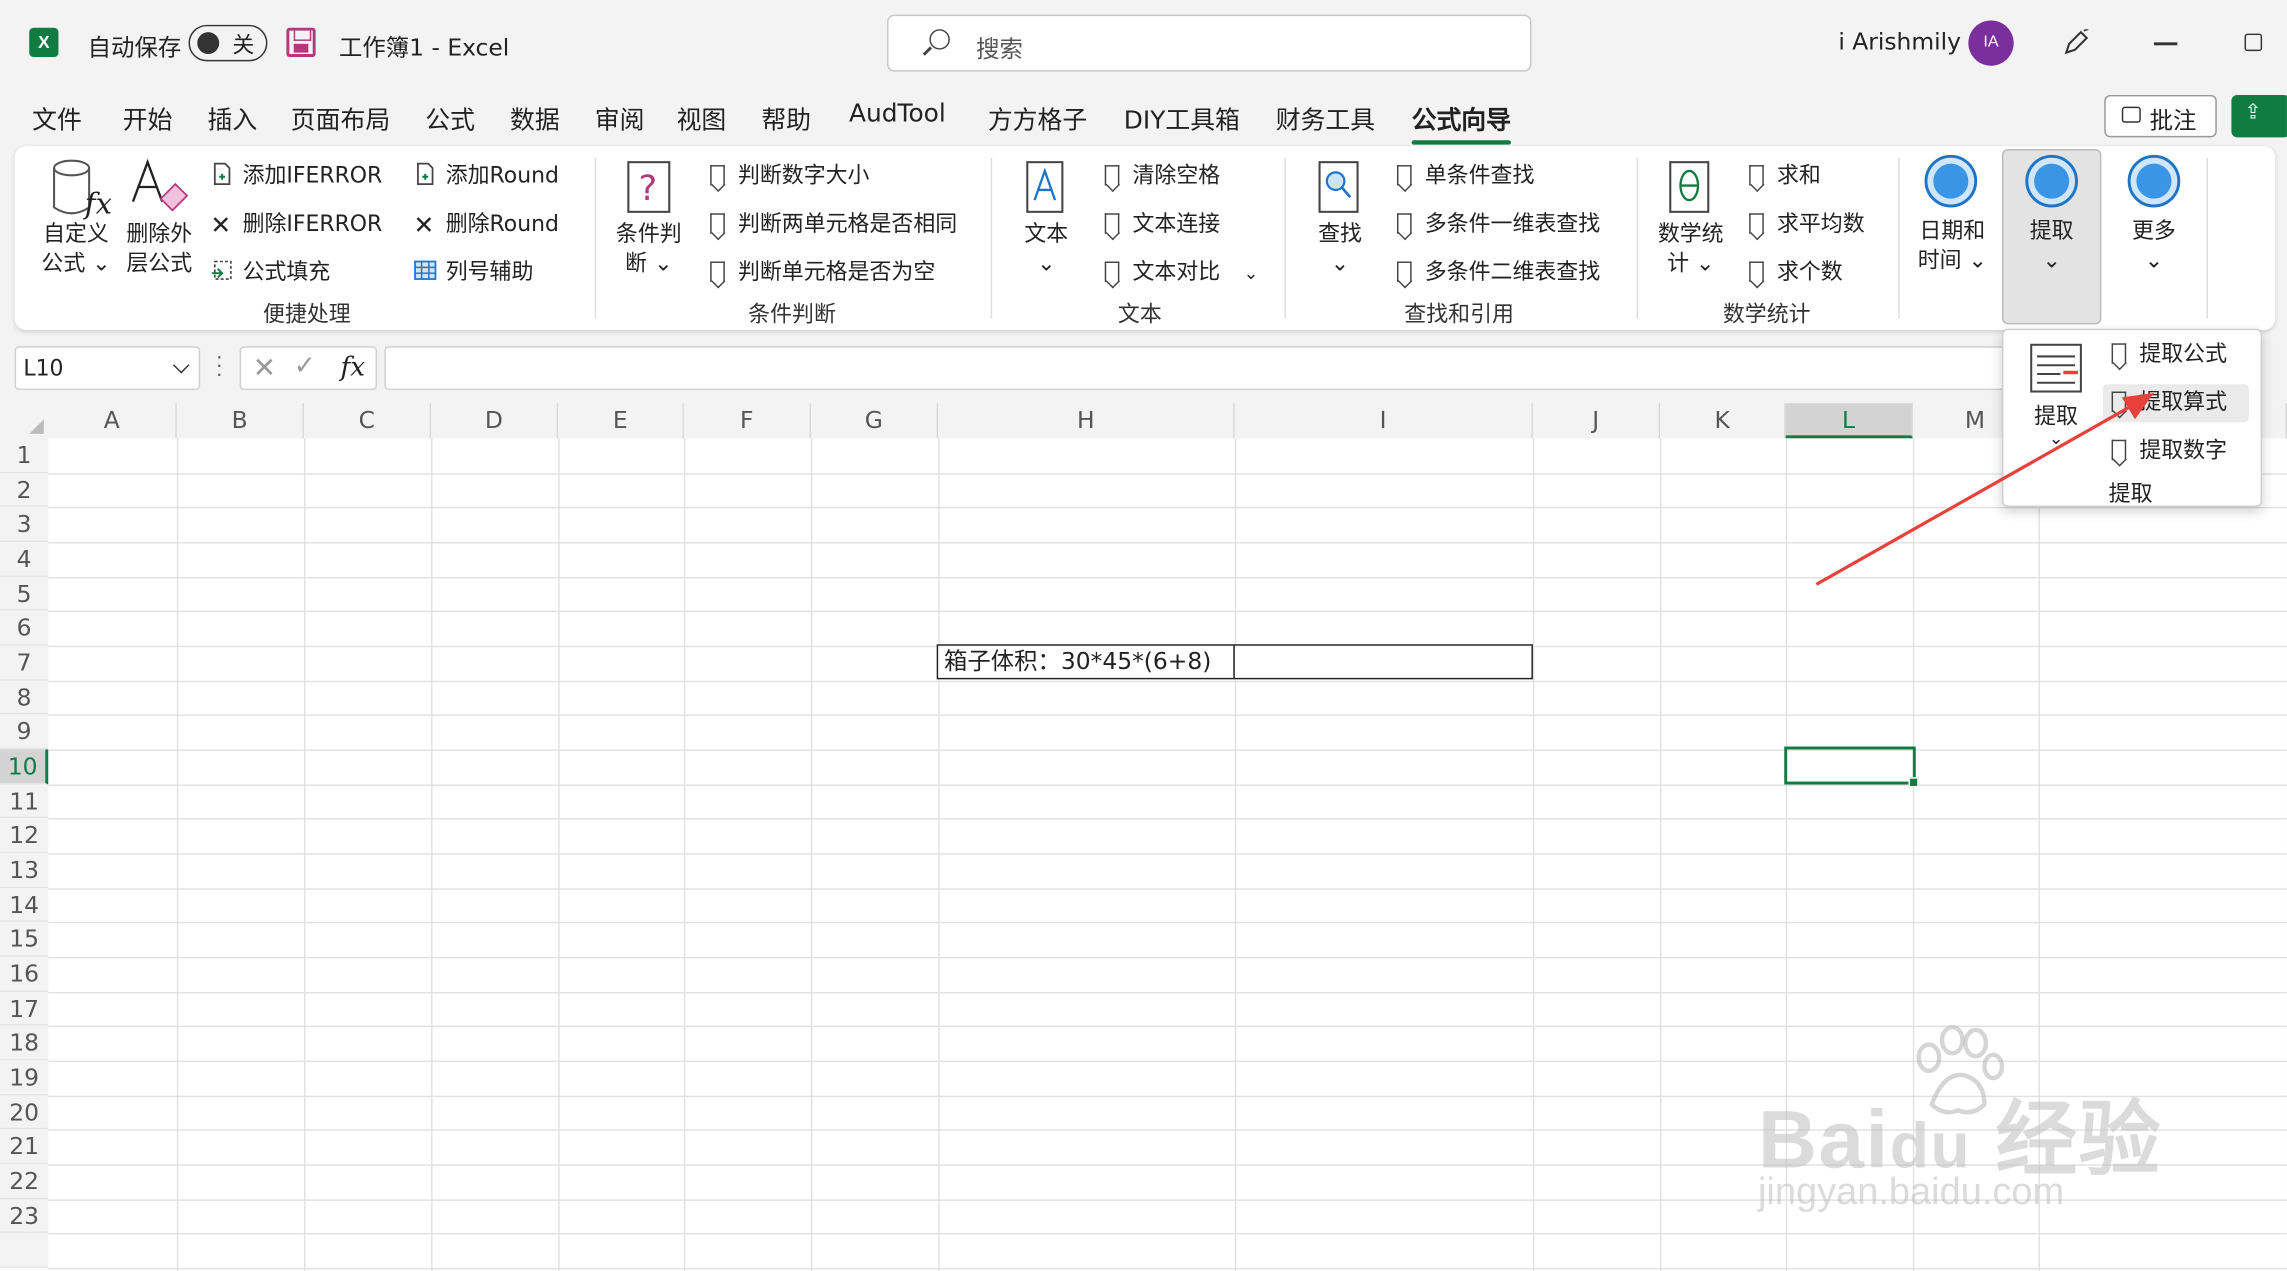 This screenshot has width=2287, height=1271. Describe the element at coordinates (24, 1181) in the screenshot. I see `row-header-22: 22` at that location.